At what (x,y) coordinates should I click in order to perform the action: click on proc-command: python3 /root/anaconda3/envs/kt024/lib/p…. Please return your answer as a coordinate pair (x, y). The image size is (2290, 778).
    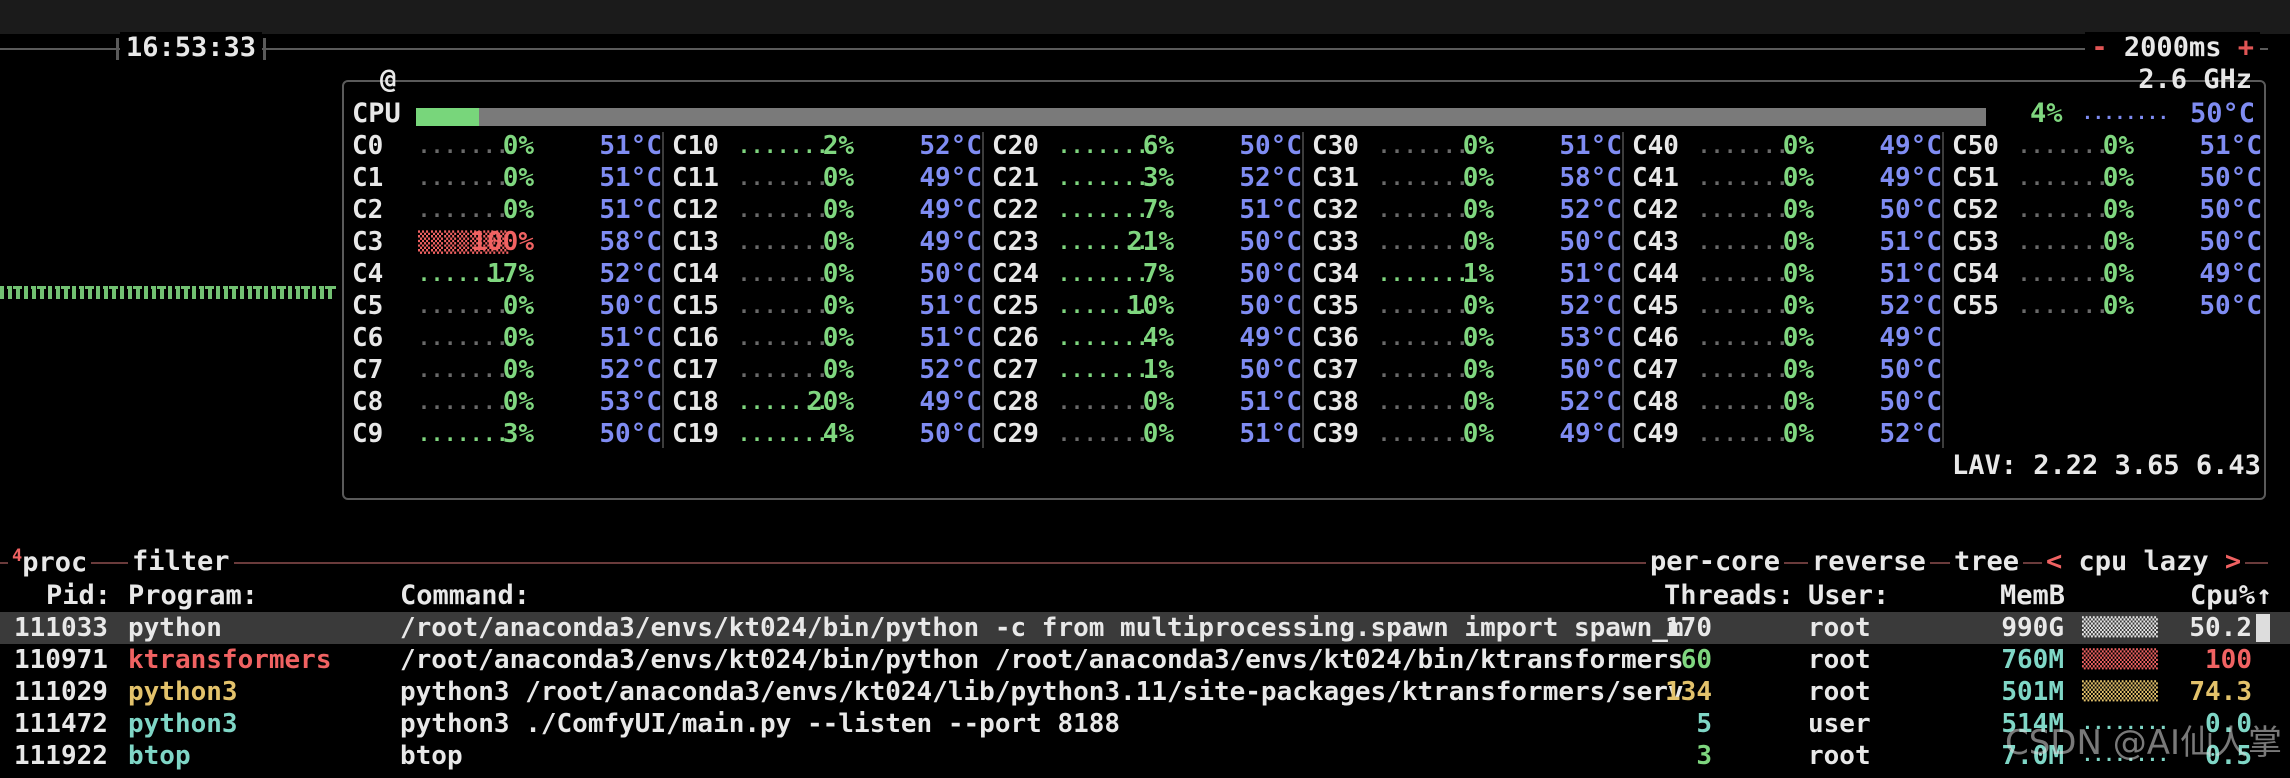
    Looking at the image, I should click on (1042, 692).